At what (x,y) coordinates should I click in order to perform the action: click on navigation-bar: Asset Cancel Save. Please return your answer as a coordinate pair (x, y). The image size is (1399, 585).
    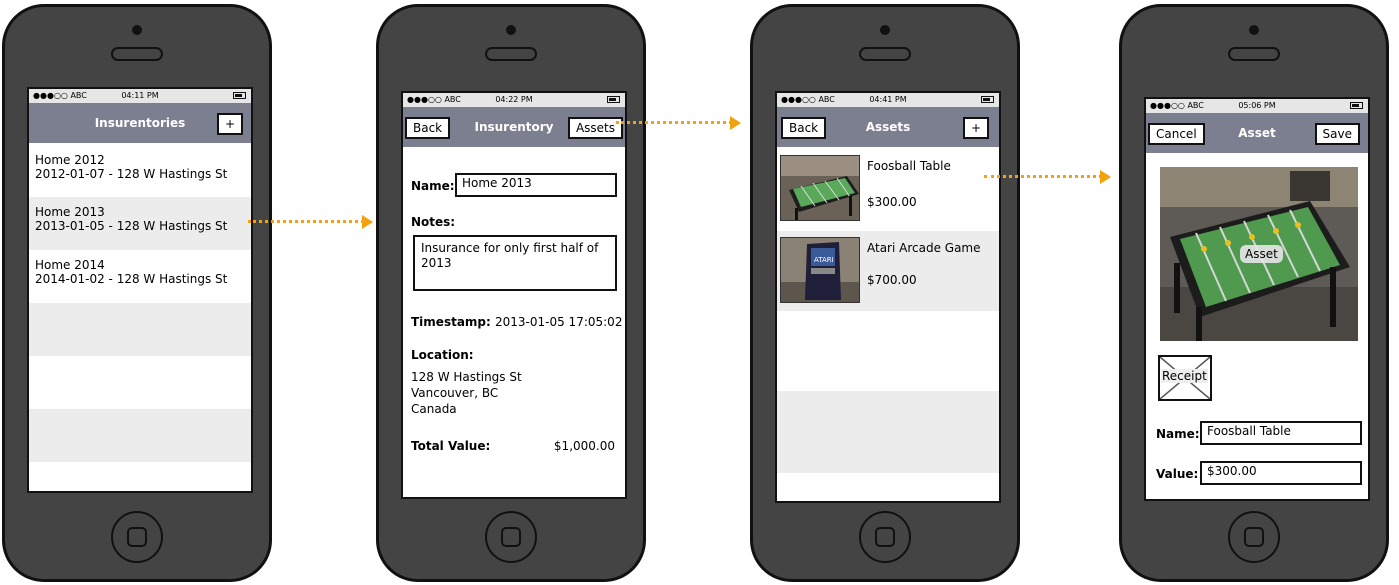
    Looking at the image, I should click on (1257, 133).